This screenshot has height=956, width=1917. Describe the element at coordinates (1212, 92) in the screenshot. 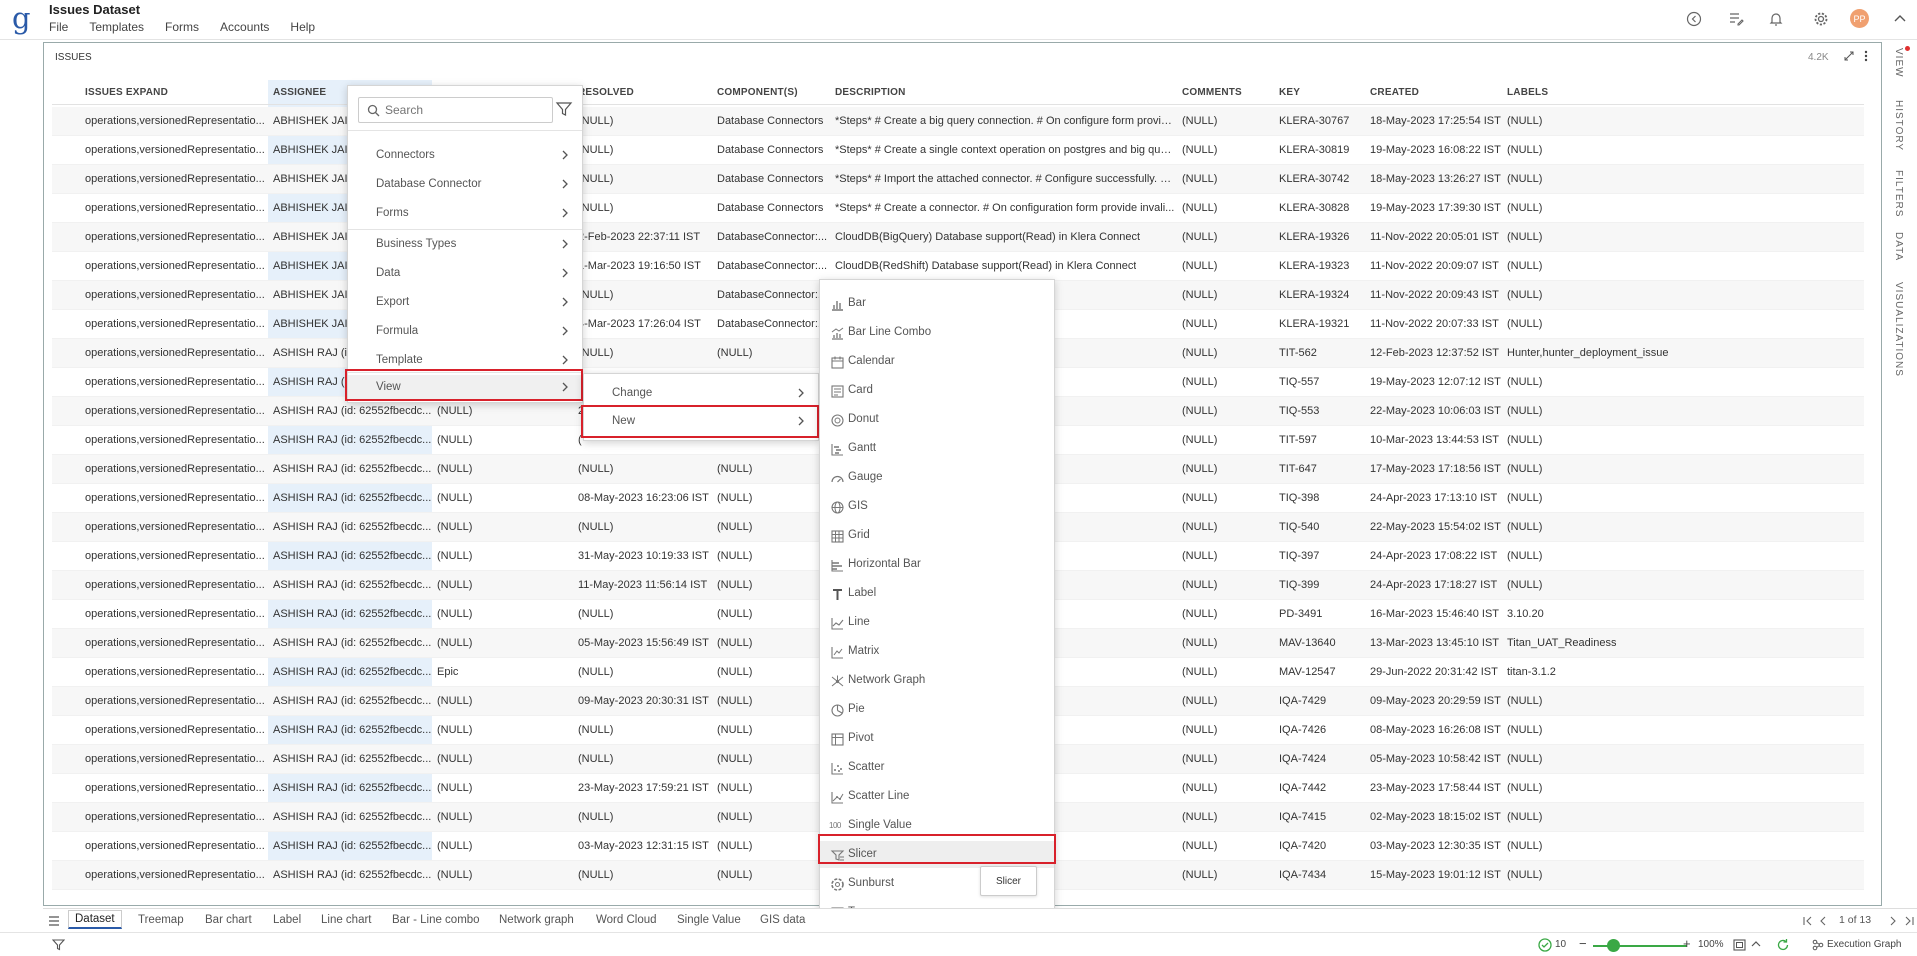

I see `col-comments: COMMENTS` at that location.